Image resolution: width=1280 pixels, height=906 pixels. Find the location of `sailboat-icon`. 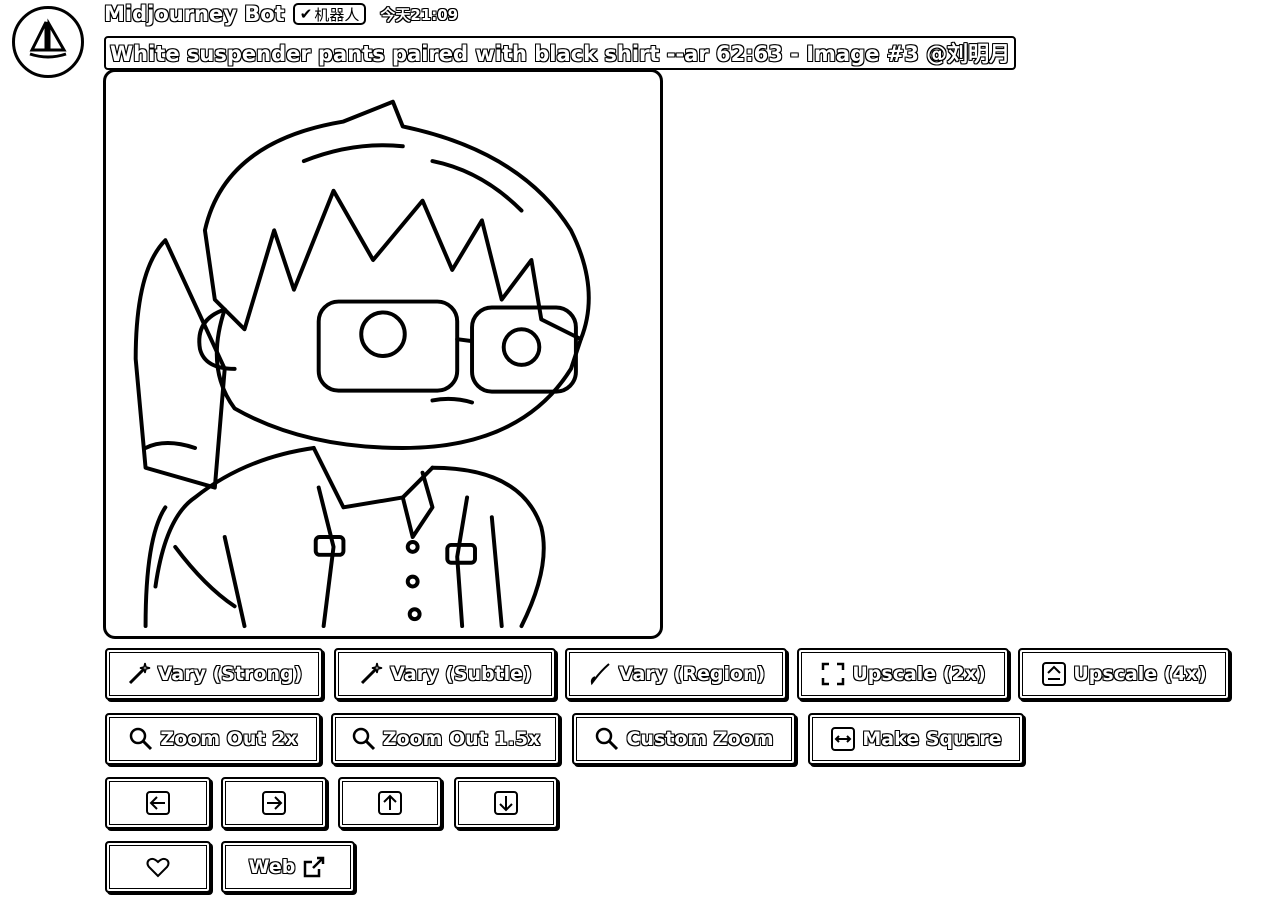

sailboat-icon is located at coordinates (48, 42).